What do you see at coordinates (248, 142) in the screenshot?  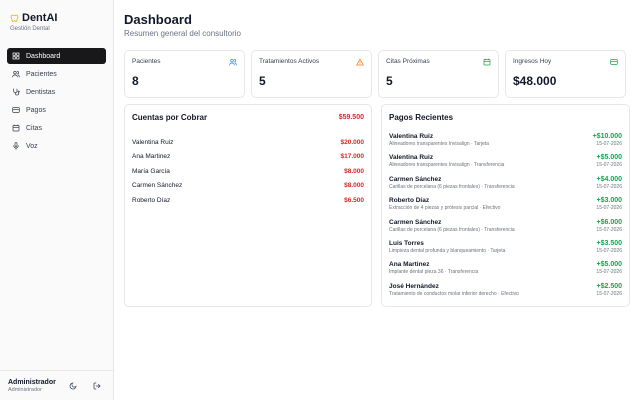 I see `list-item: Valentina Ruiz $20.000` at bounding box center [248, 142].